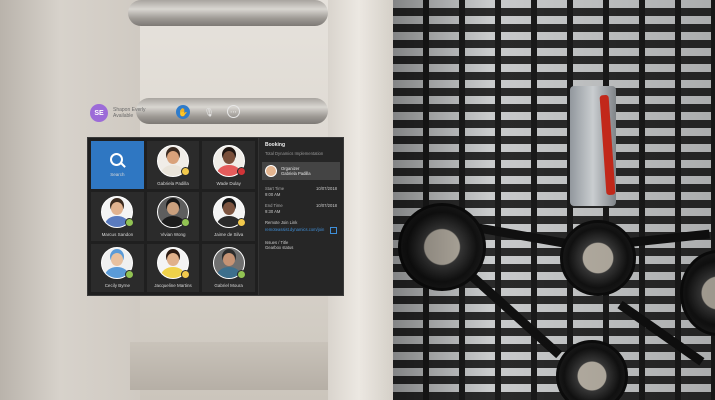  What do you see at coordinates (275, 188) in the screenshot?
I see `start-label: Start Time` at bounding box center [275, 188].